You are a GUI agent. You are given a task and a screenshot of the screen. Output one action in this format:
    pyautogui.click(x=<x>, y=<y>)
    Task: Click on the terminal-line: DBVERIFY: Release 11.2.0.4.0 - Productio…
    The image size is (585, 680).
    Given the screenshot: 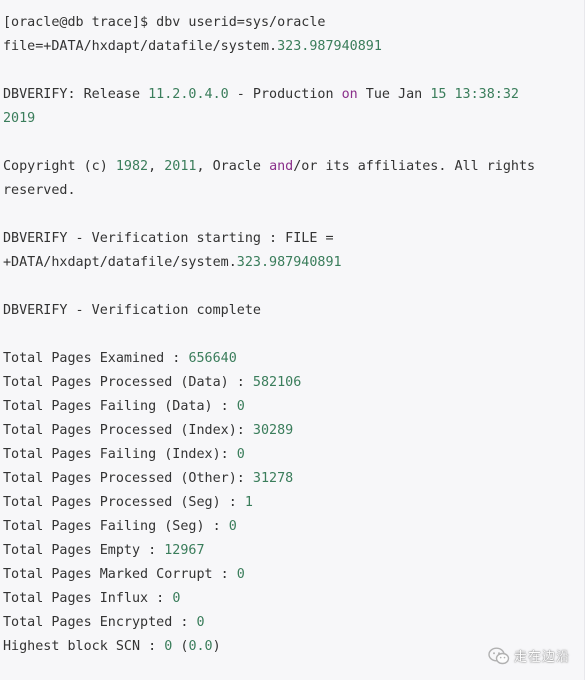 What is the action you would take?
    pyautogui.click(x=269, y=95)
    